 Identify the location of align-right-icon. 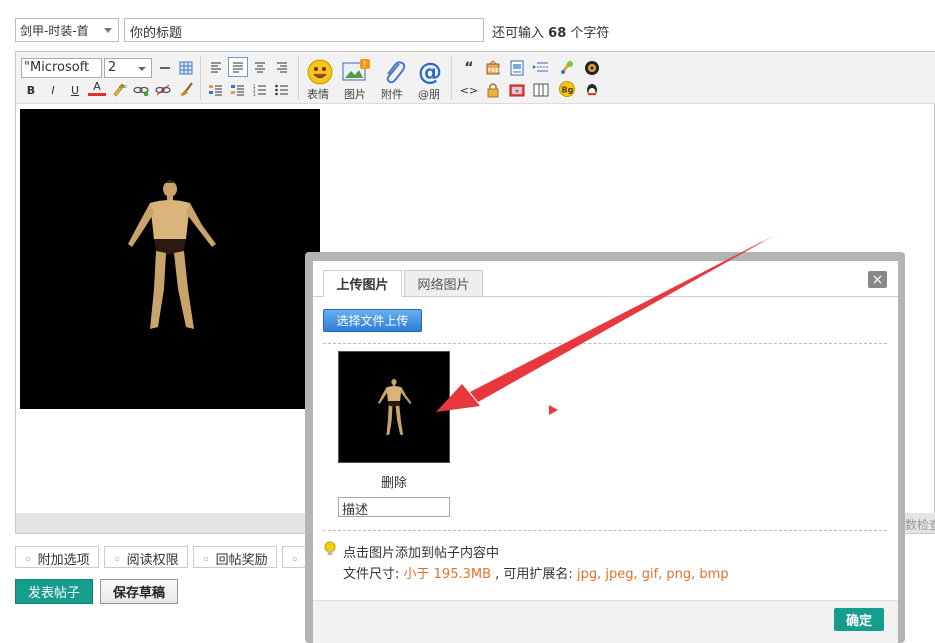
(282, 67).